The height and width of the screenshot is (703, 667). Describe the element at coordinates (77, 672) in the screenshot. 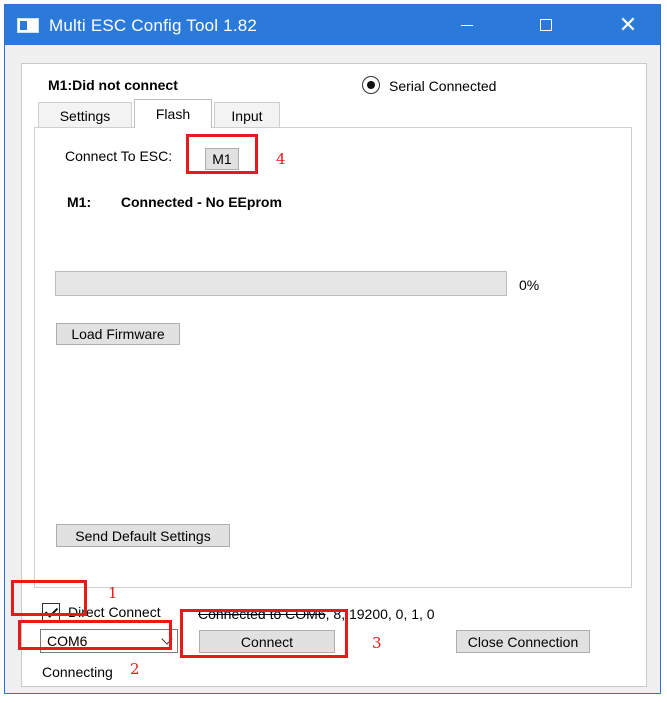

I see `connection-status: Connecting` at that location.